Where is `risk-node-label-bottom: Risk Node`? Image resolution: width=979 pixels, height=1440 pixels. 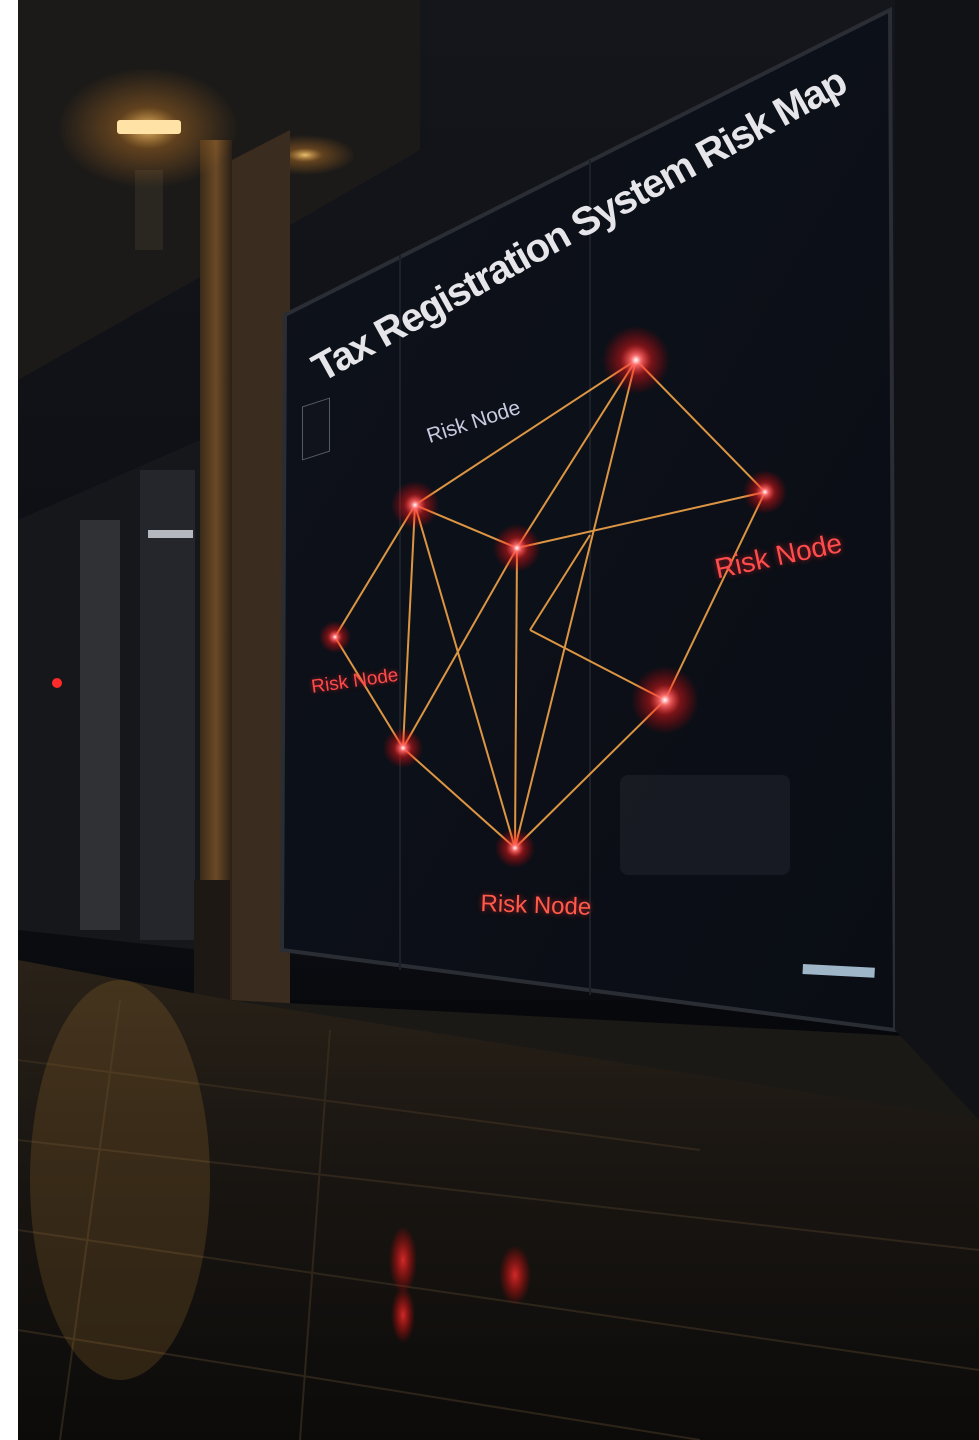
risk-node-label-bottom: Risk Node is located at coordinates (536, 905).